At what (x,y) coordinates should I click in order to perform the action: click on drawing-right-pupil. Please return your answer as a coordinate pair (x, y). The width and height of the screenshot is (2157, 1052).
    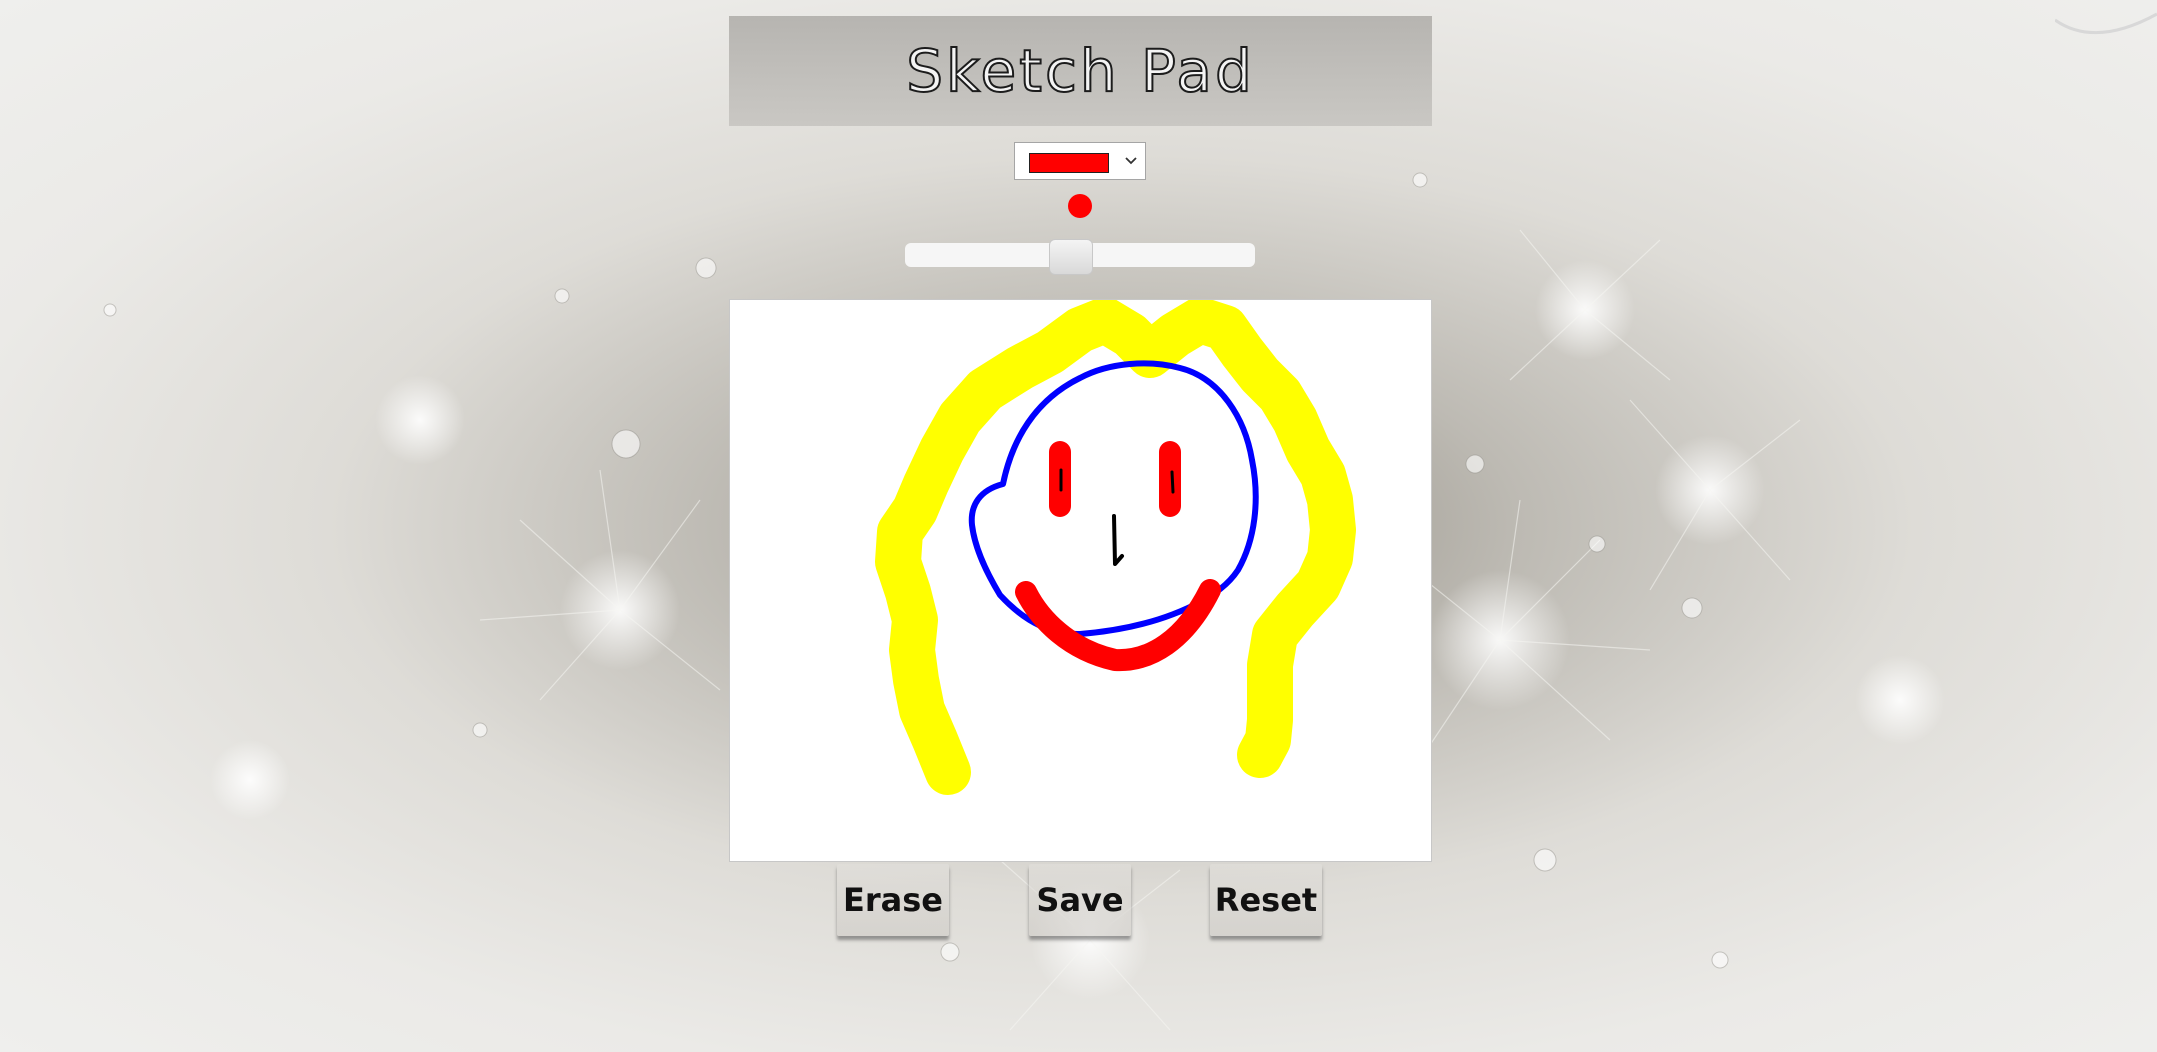
    Looking at the image, I should click on (1172, 482).